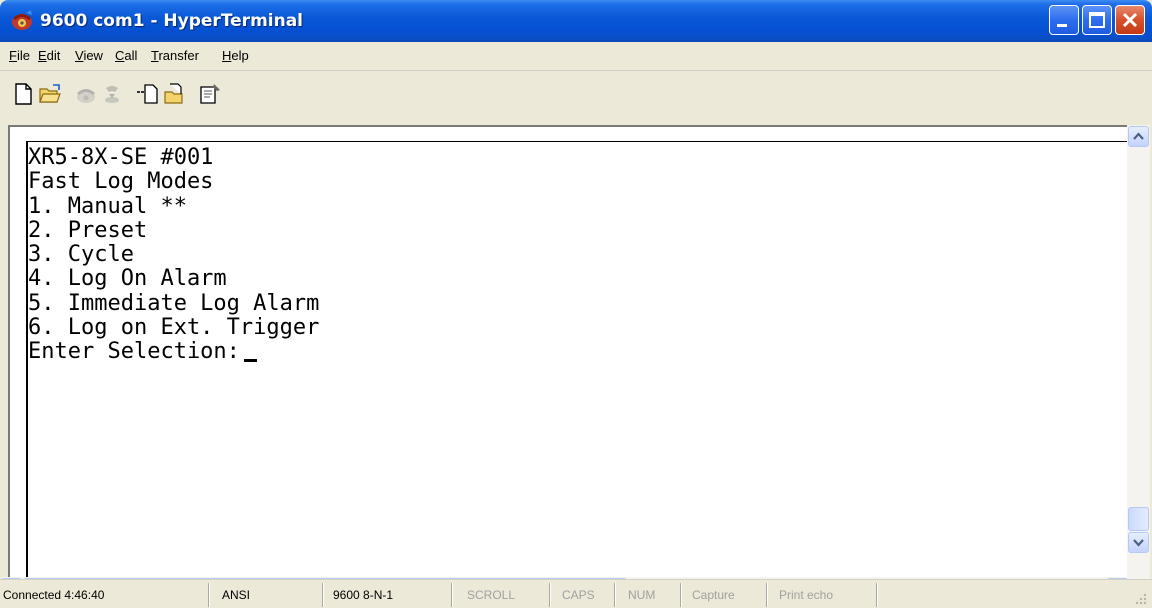 The height and width of the screenshot is (608, 1152). I want to click on terminal-line: 6. Log on Ext. Trigger, so click(174, 328).